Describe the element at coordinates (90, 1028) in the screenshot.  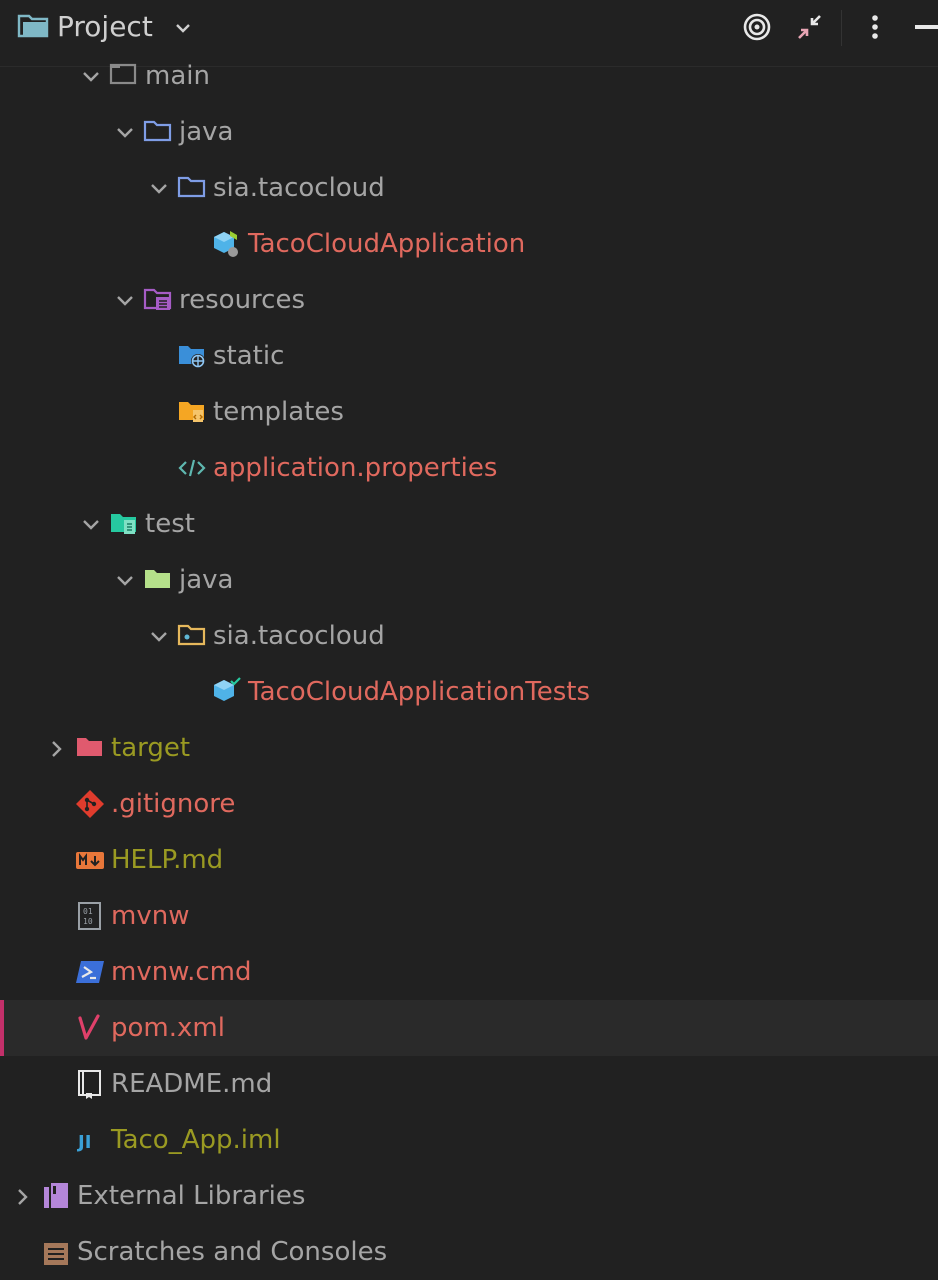
I see `maven-icon` at that location.